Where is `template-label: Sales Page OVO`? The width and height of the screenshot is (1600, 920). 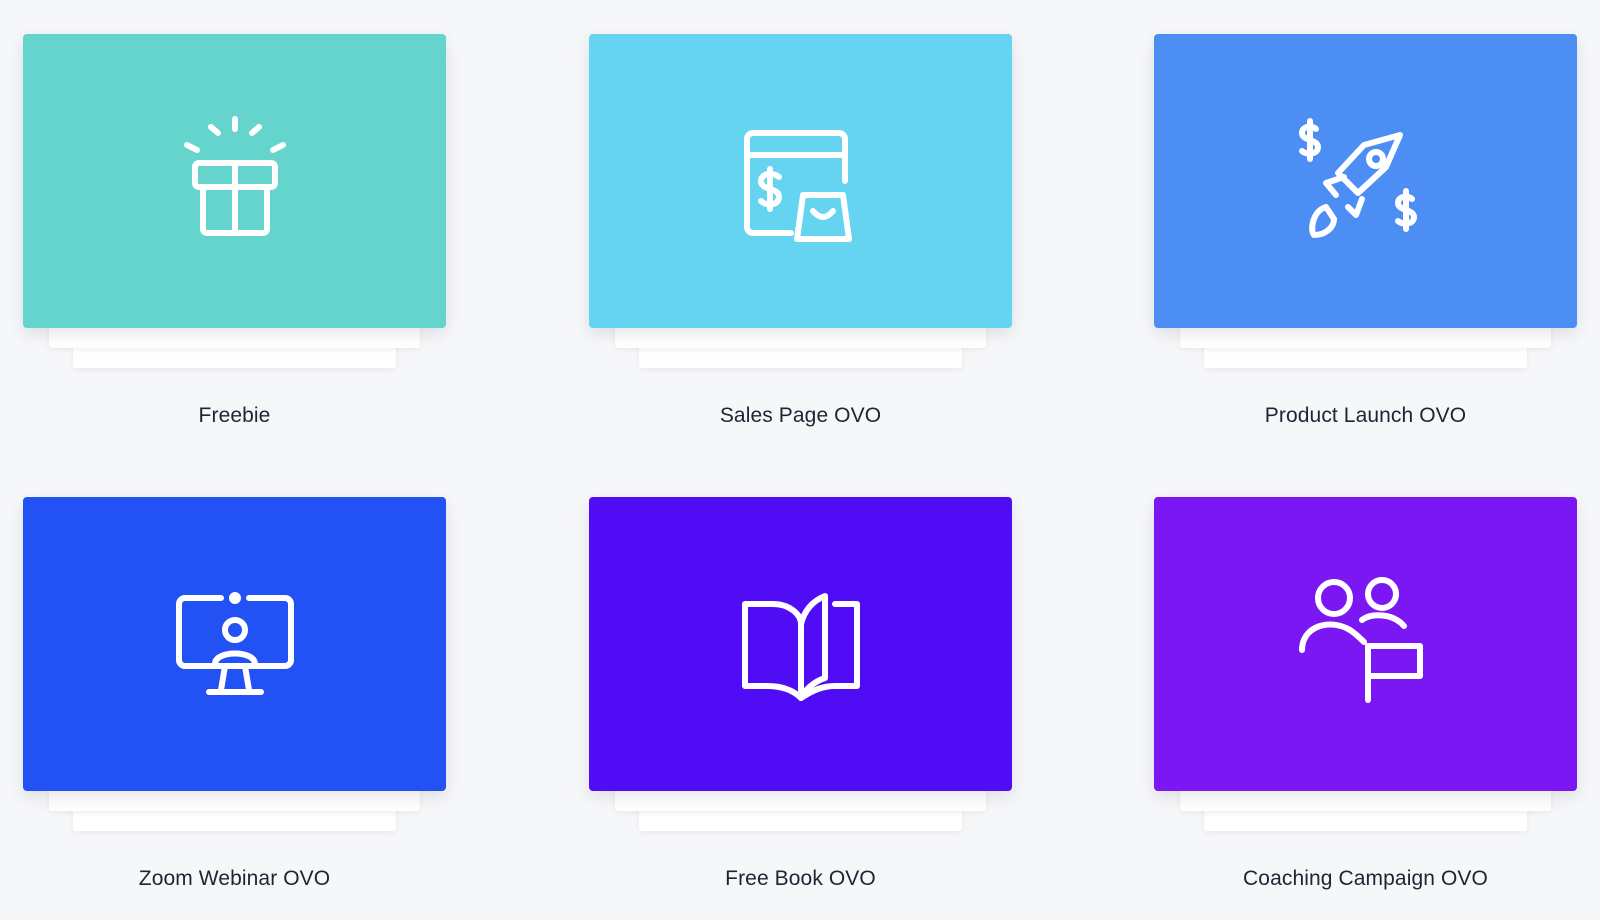
template-label: Sales Page OVO is located at coordinates (800, 415).